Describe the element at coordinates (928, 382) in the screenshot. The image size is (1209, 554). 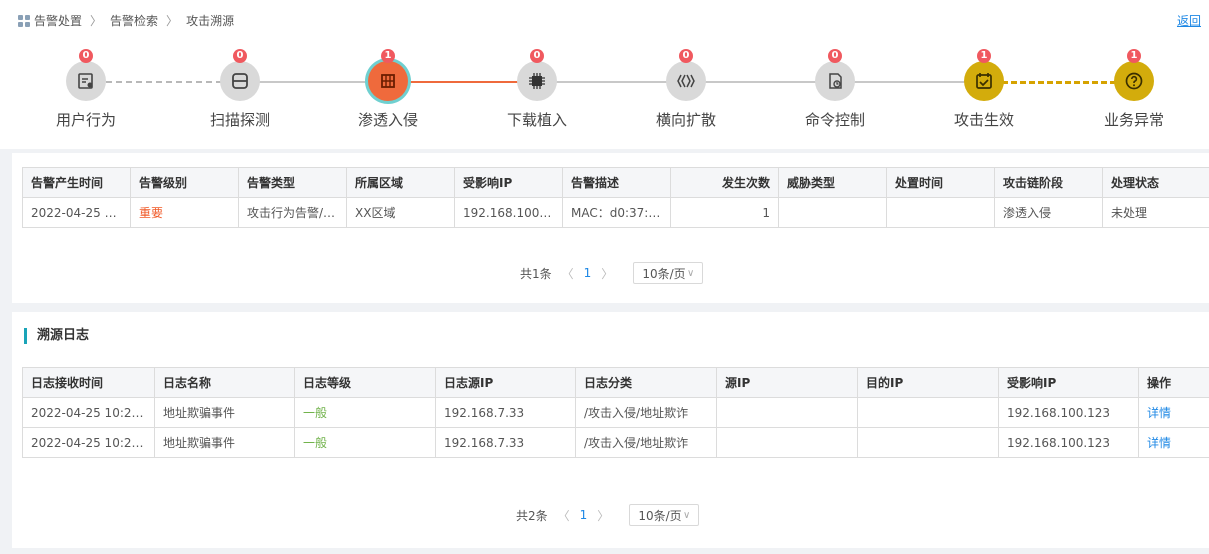
I see `column-header: 目的IP` at that location.